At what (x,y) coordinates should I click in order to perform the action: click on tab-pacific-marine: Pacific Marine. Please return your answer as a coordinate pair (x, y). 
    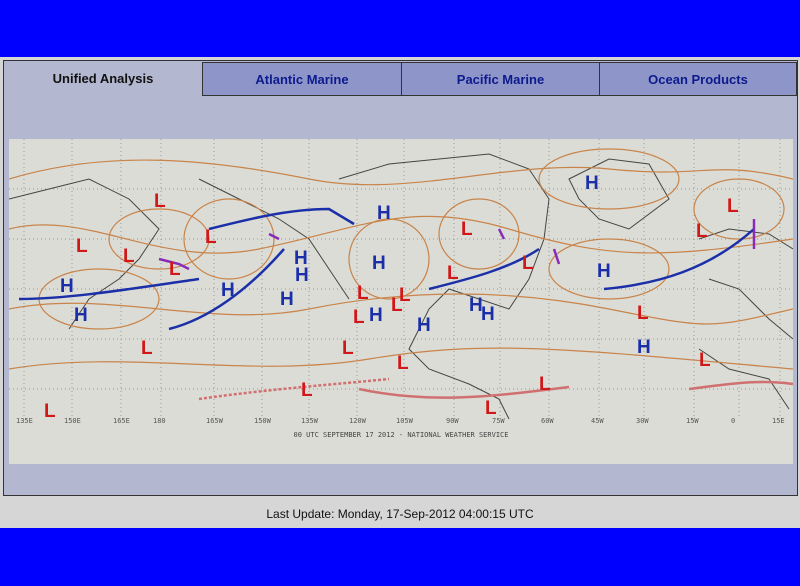
    Looking at the image, I should click on (500, 79).